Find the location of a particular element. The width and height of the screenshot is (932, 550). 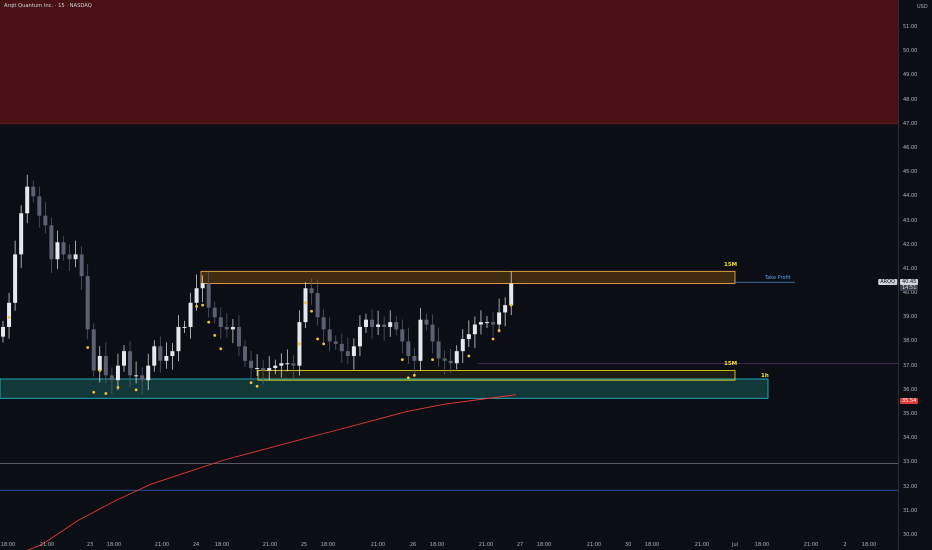

price-tick: 38.00 is located at coordinates (910, 341).